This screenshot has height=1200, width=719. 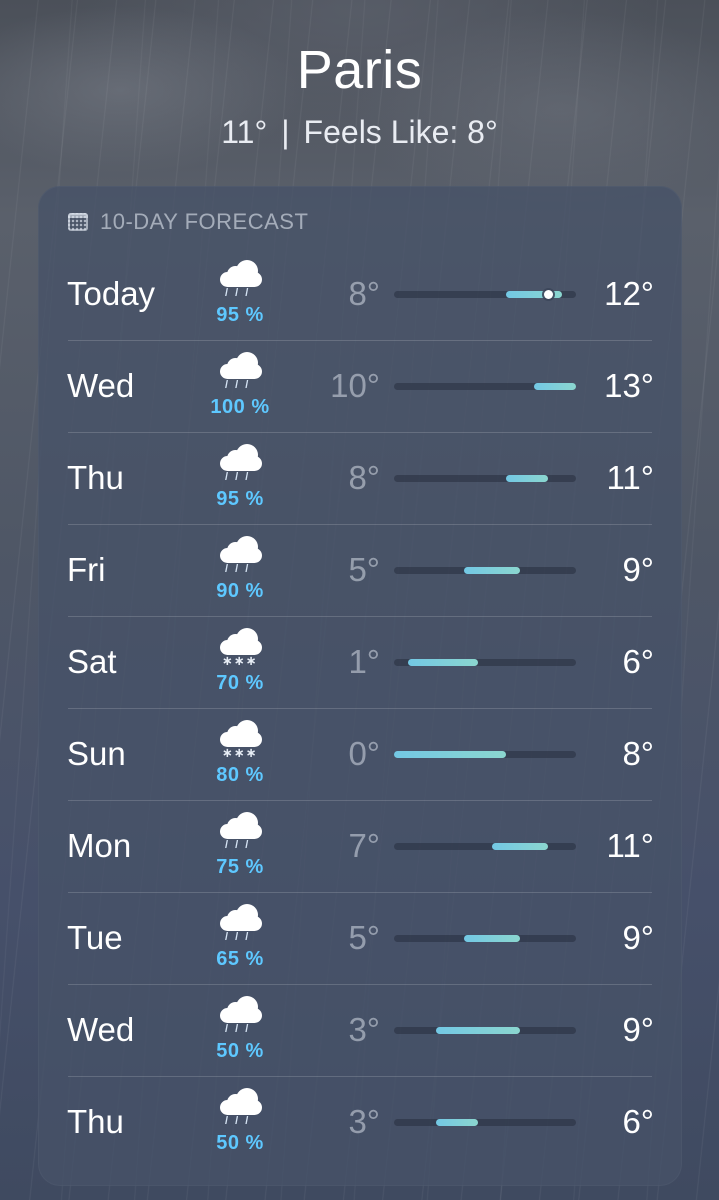 What do you see at coordinates (638, 753) in the screenshot?
I see `high-temp: 8°` at bounding box center [638, 753].